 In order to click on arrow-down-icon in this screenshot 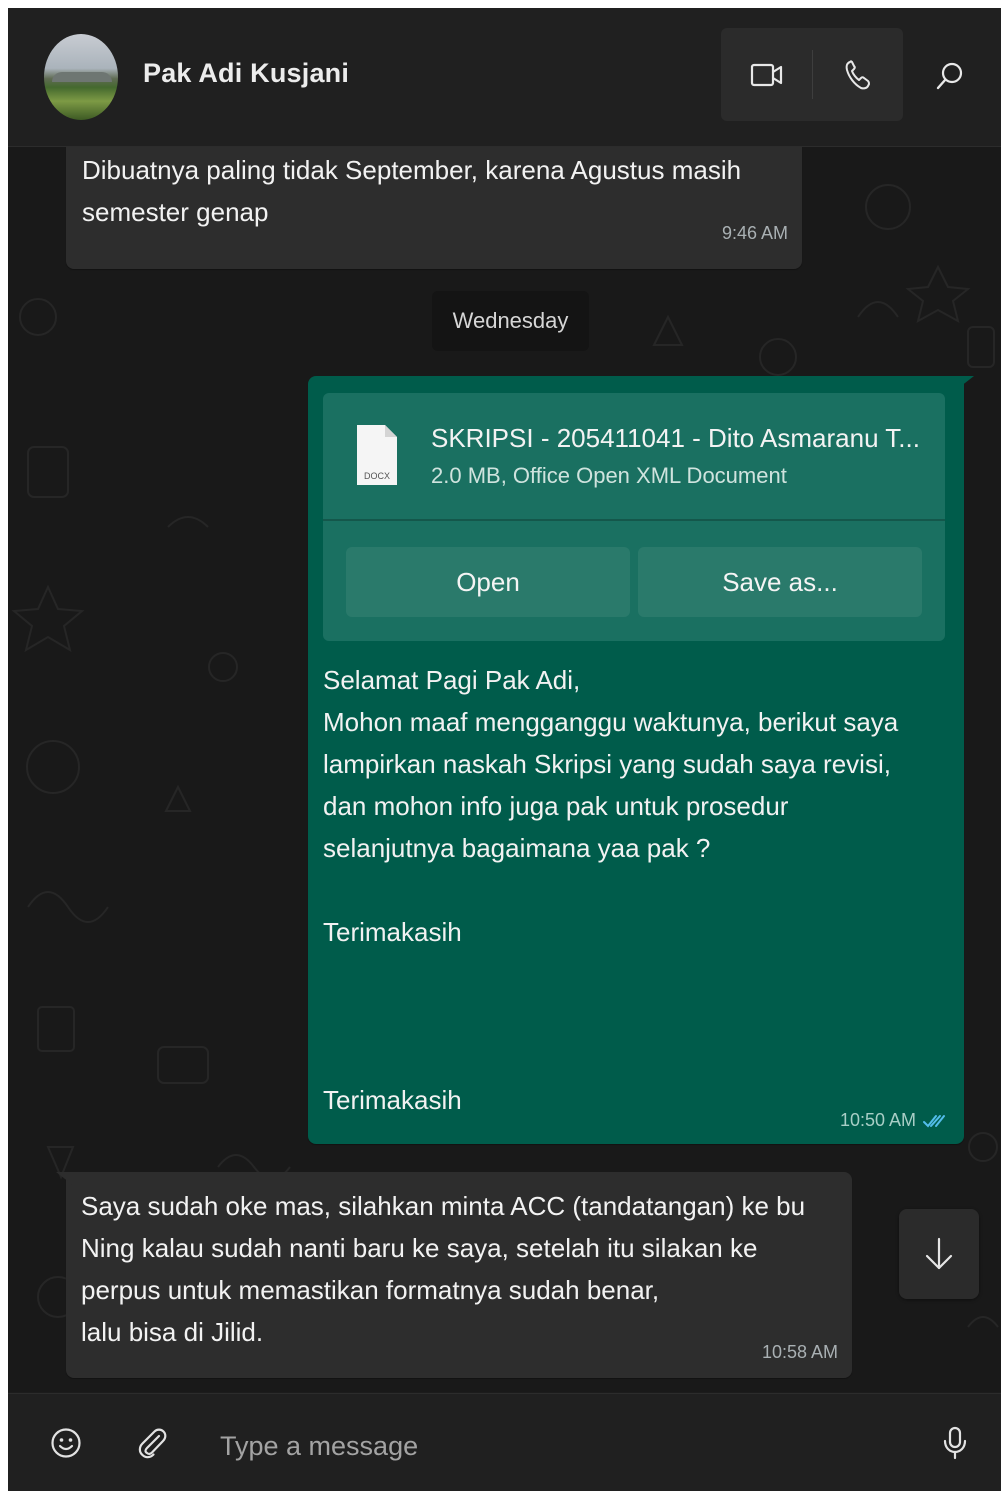, I will do `click(939, 1253)`.